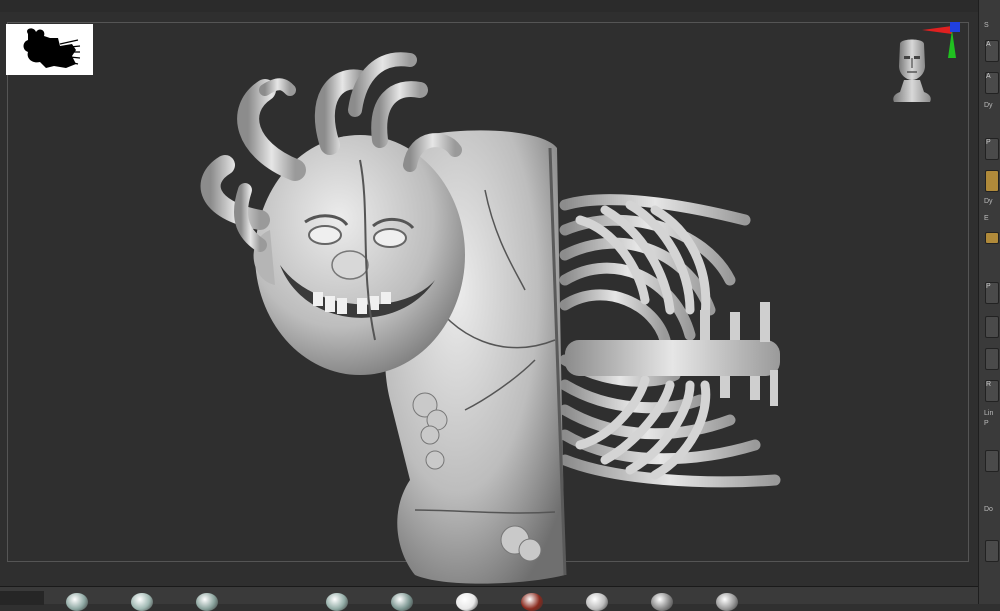  Describe the element at coordinates (986, 423) in the screenshot. I see `panel-label: P` at that location.